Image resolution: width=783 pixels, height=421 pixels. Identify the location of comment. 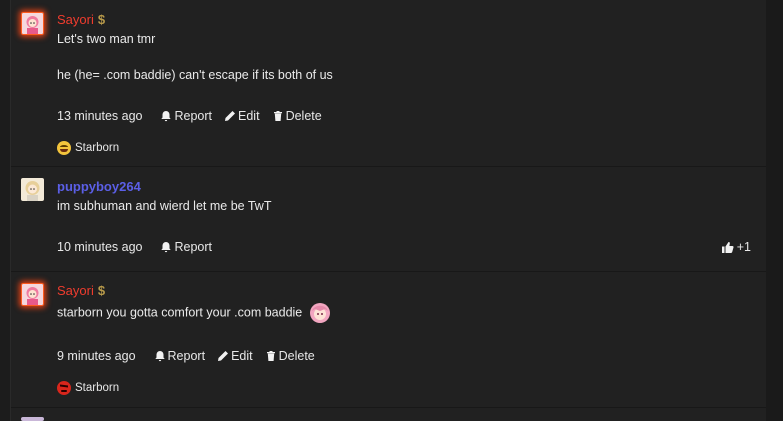
(389, 414).